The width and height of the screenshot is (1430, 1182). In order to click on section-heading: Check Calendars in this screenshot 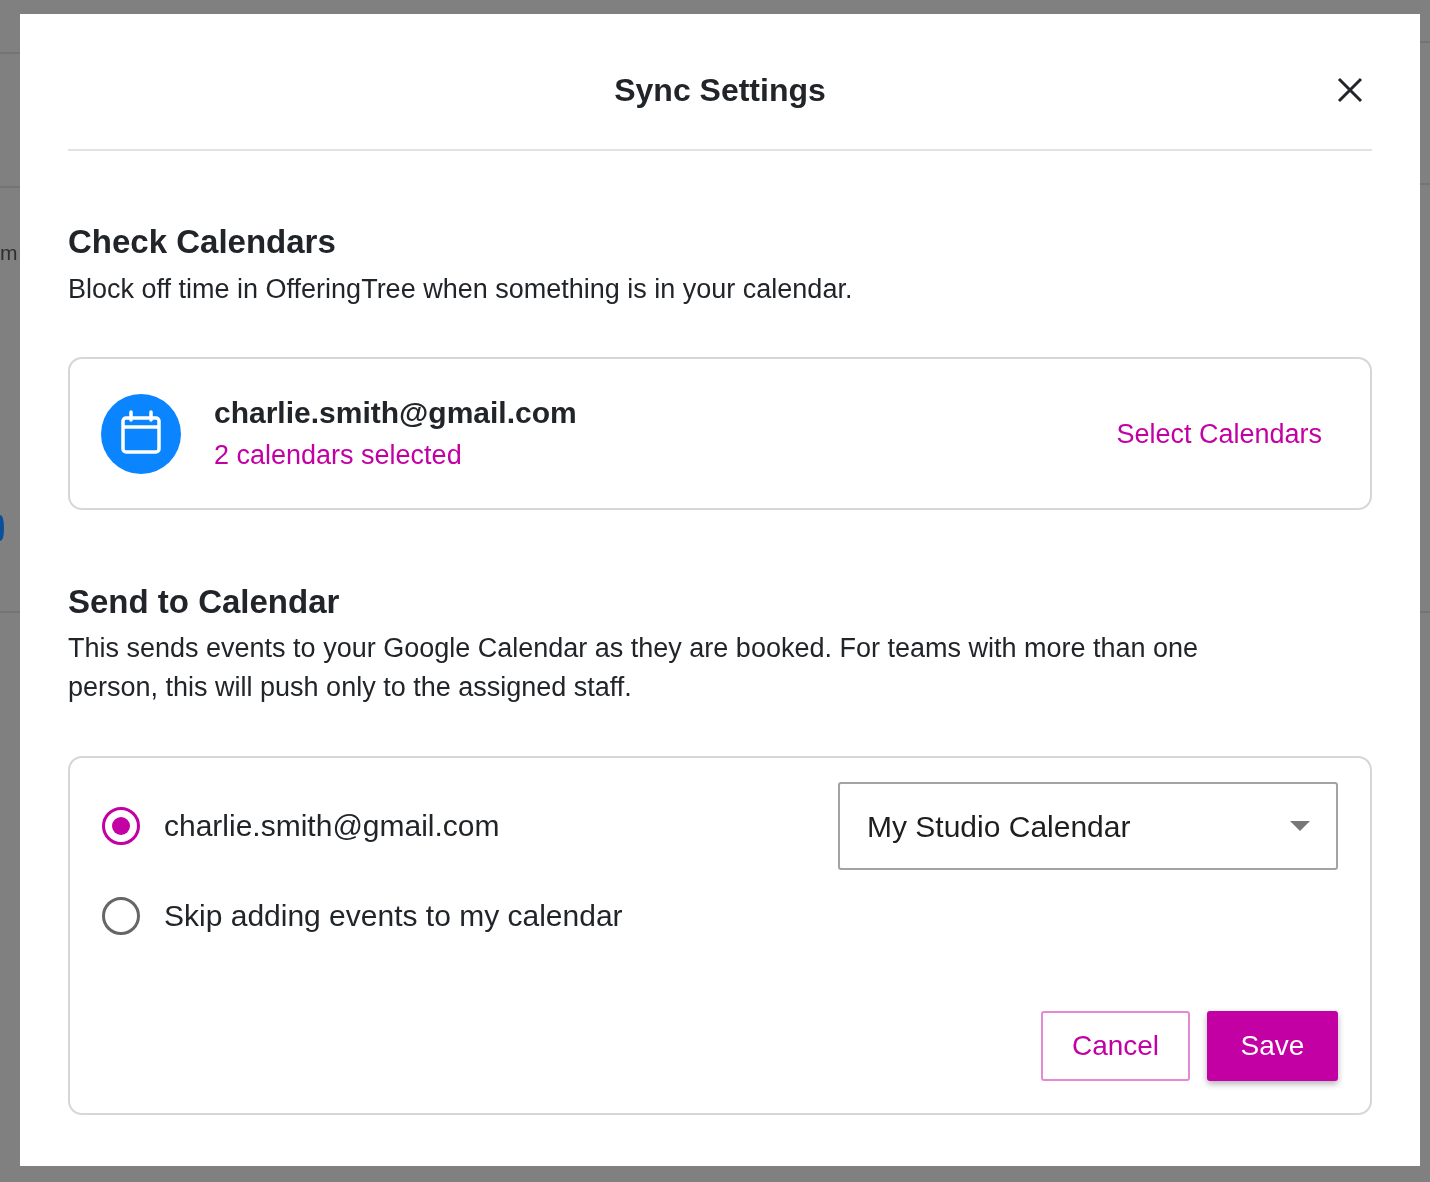, I will do `click(202, 242)`.